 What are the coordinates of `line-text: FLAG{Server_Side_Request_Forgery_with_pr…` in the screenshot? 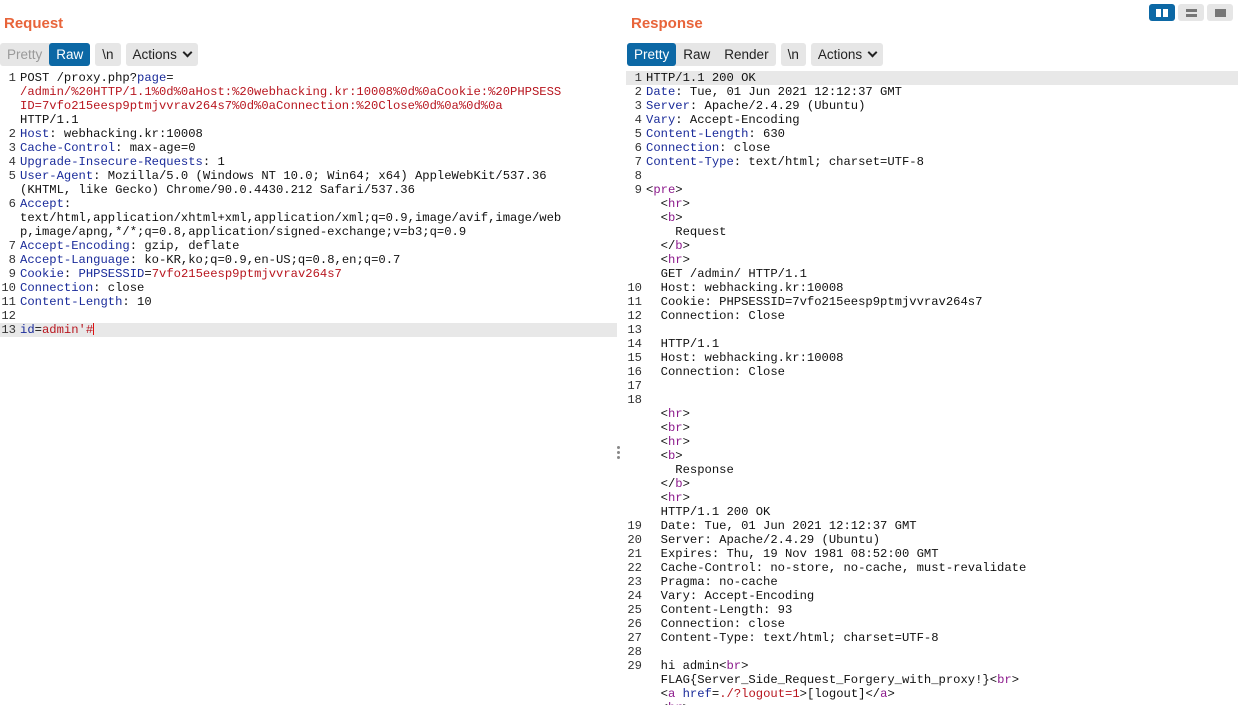 It's located at (830, 680).